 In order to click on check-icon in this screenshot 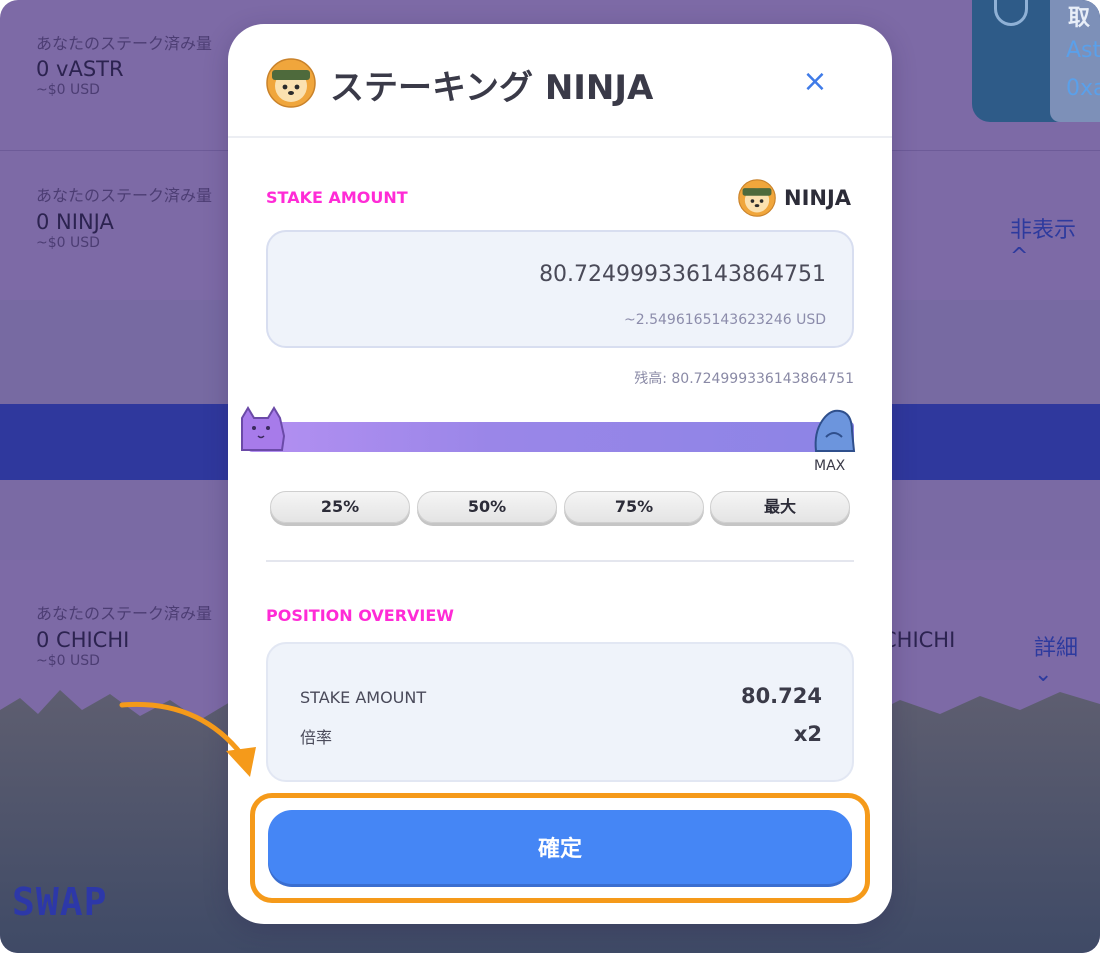, I will do `click(1011, 13)`.